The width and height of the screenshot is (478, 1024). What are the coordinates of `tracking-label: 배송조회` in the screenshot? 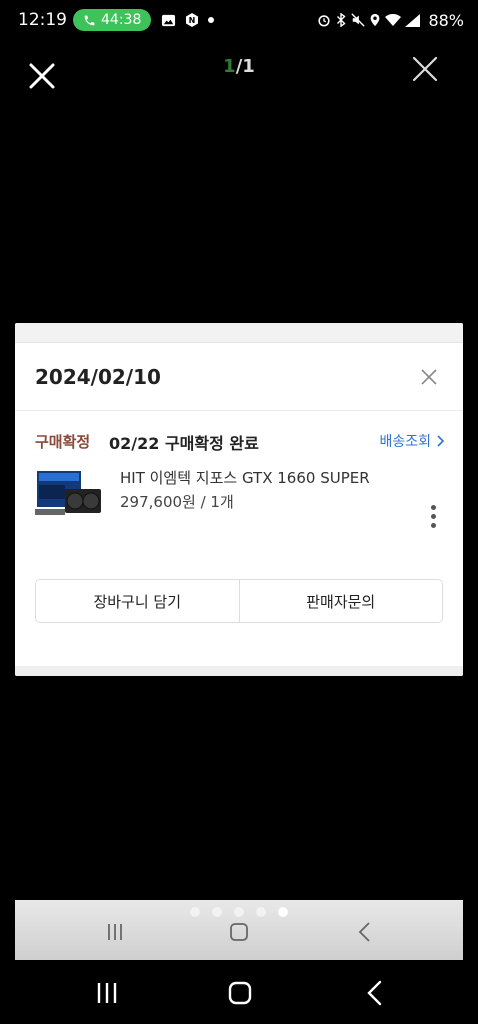 It's located at (405, 442).